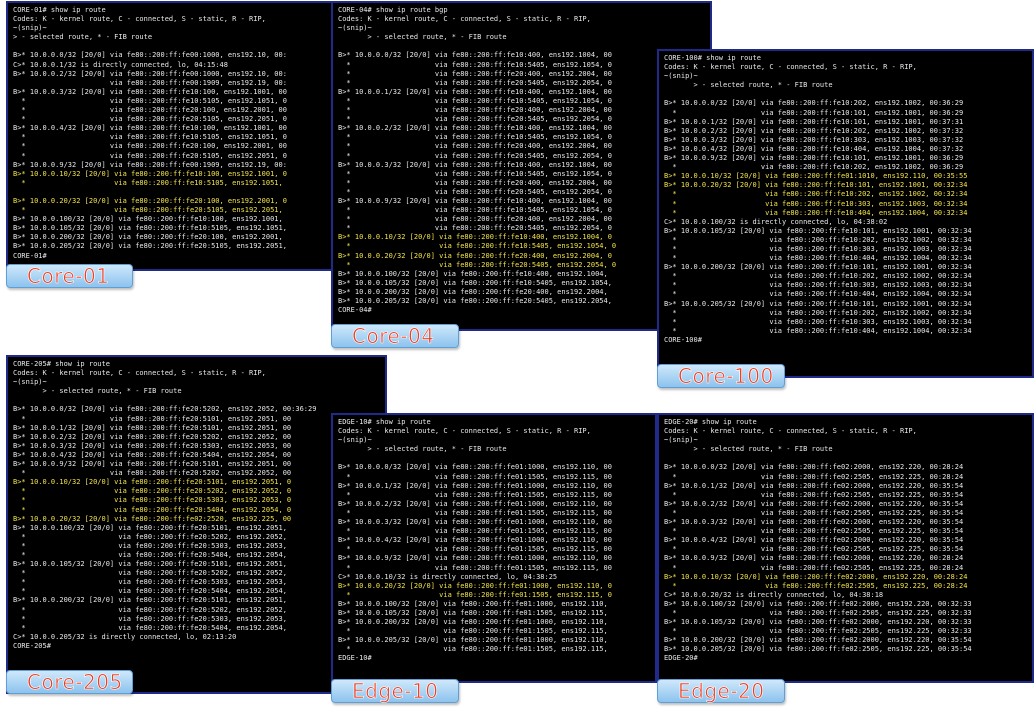 Image resolution: width=1034 pixels, height=711 pixels. I want to click on terminal-line: EDGE-20# show ip route, so click(710, 422).